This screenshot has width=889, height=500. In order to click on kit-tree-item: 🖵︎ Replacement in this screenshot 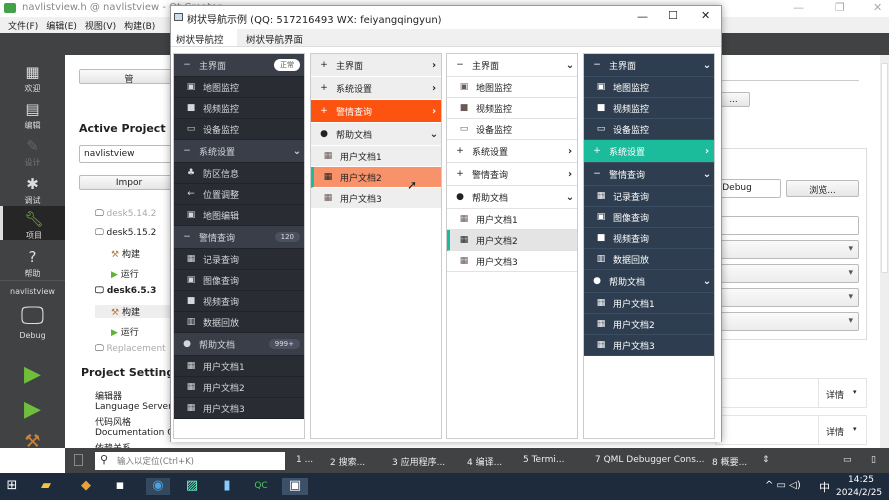, I will do `click(130, 349)`.